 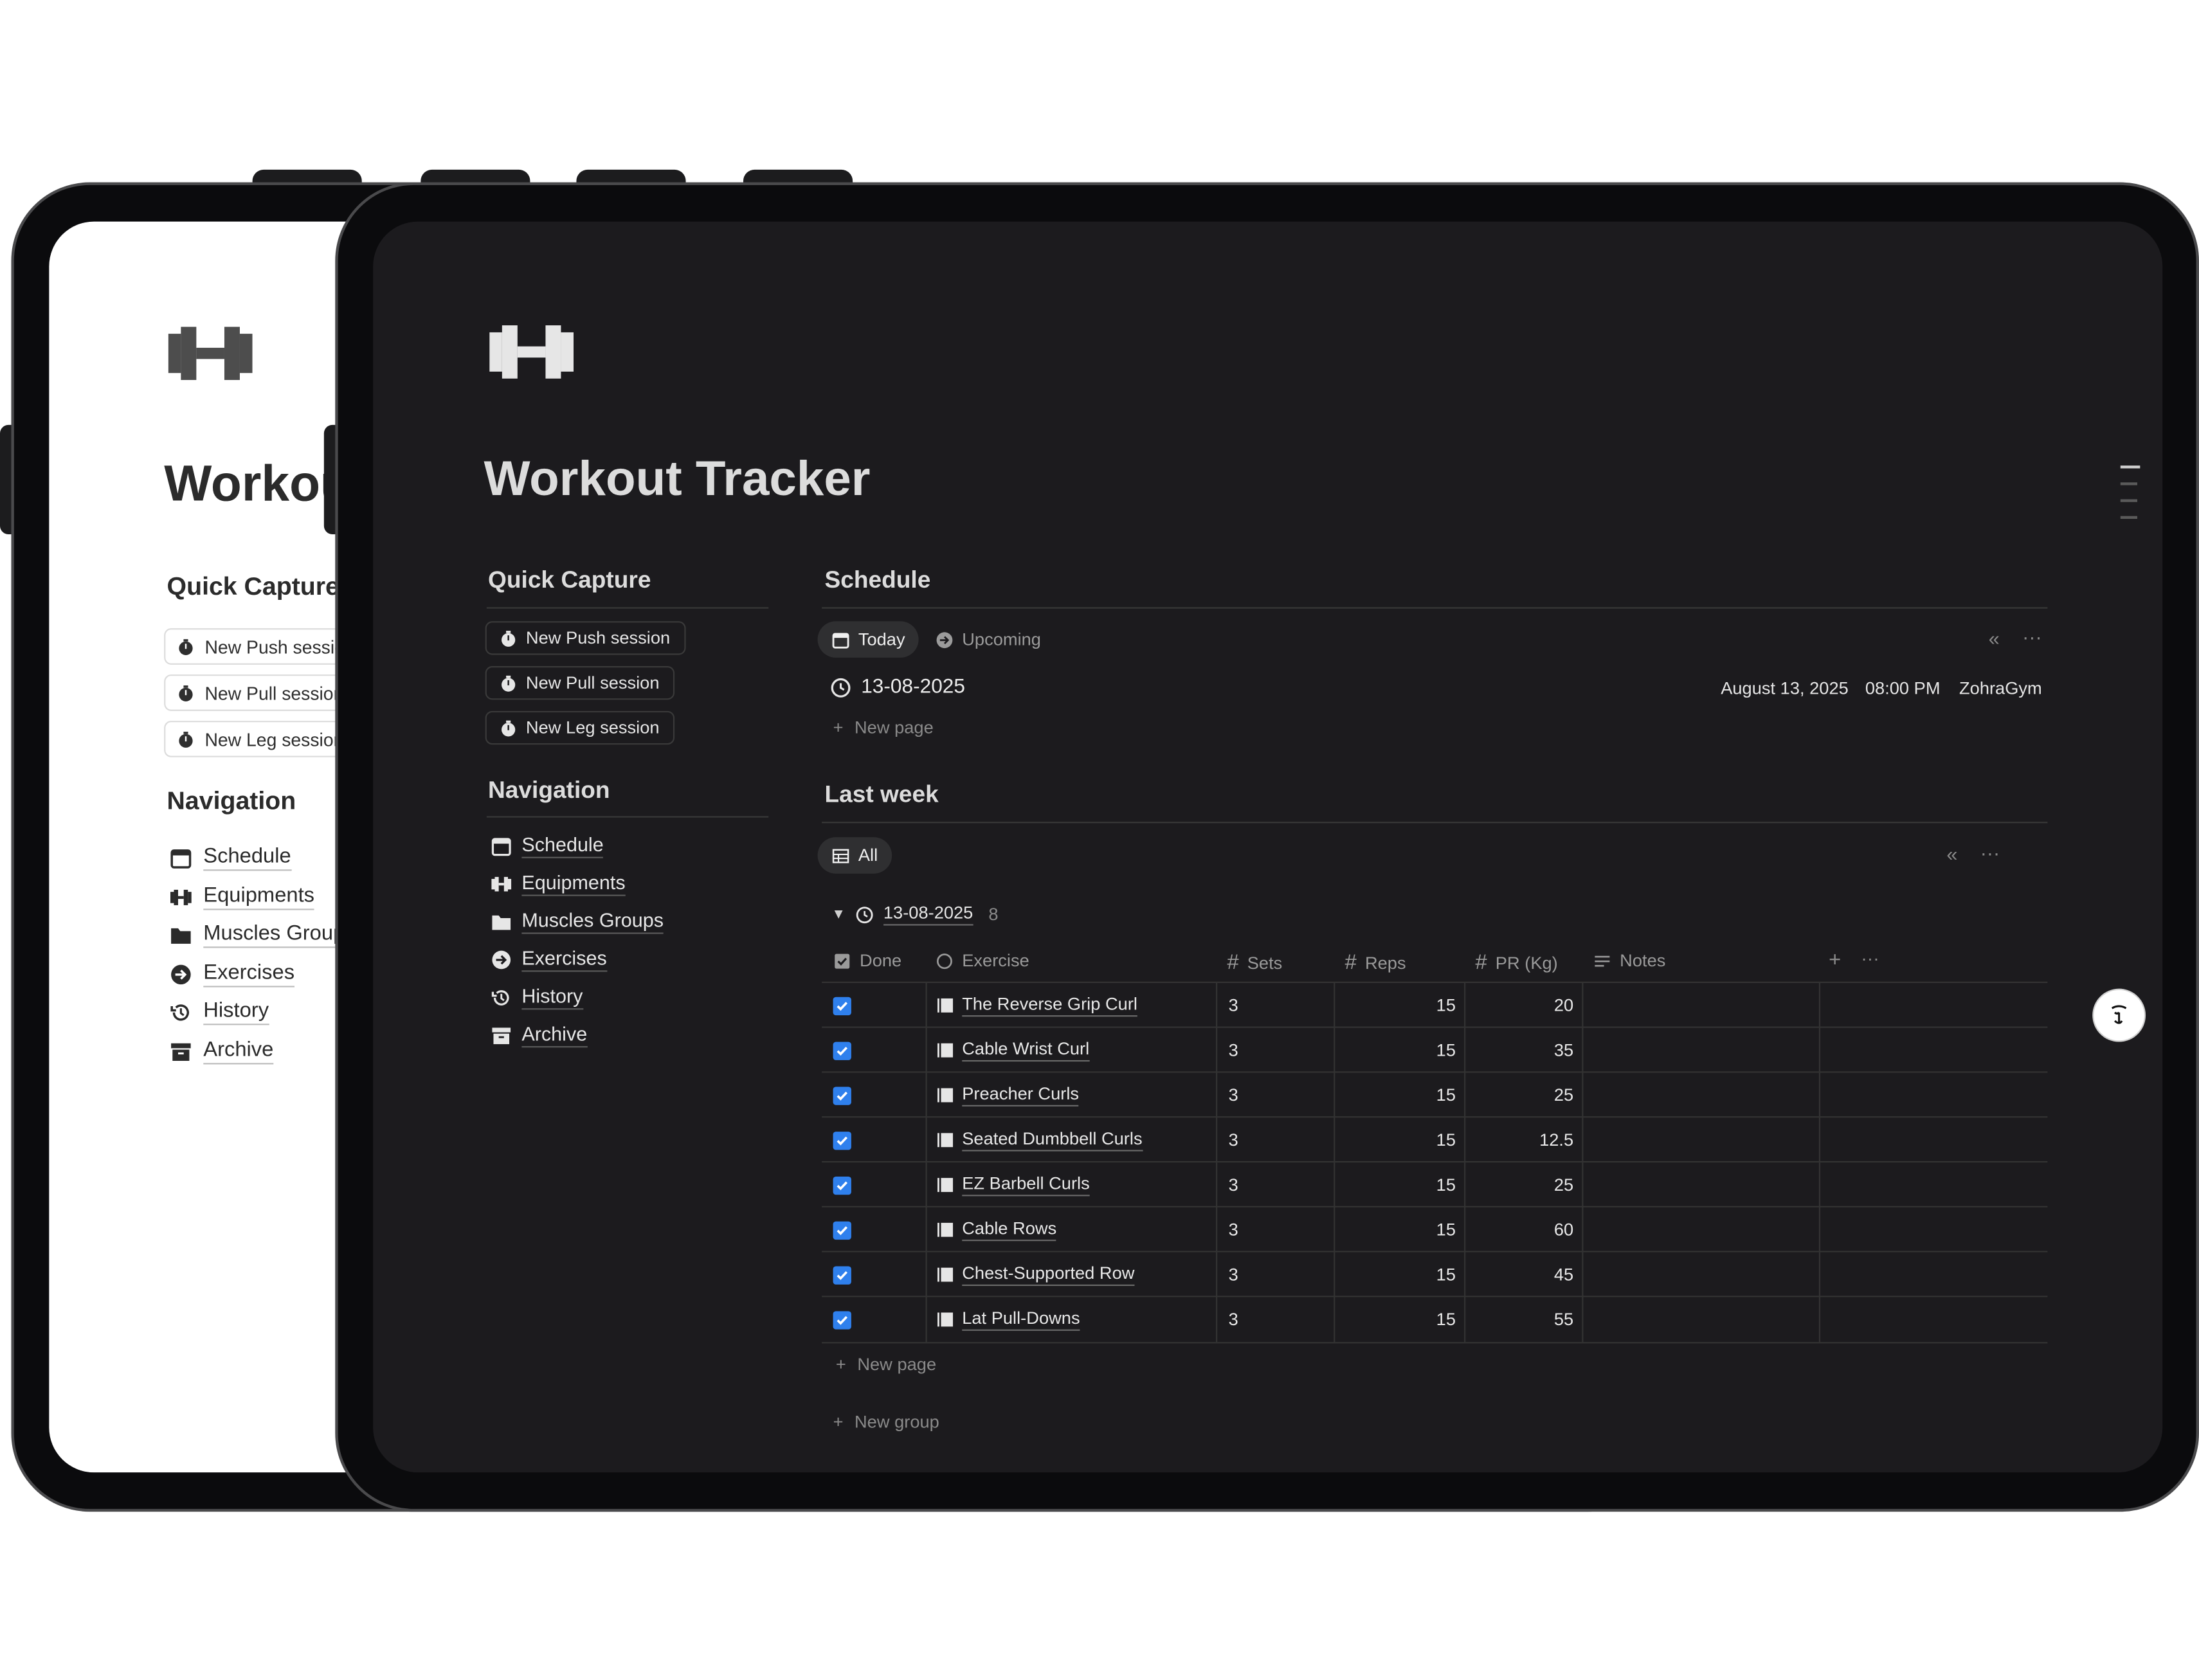 What do you see at coordinates (1517, 963) in the screenshot?
I see `column-header-pr: # PR (Kg)` at bounding box center [1517, 963].